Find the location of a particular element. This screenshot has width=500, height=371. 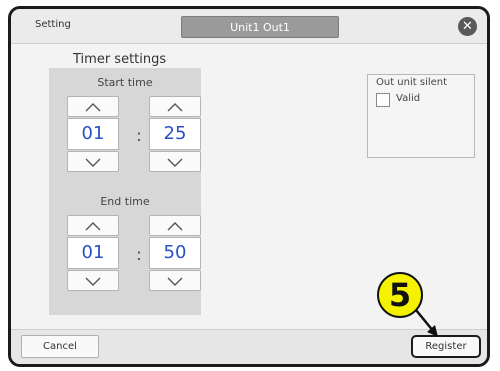

dialog-header: Setting Unit1 Out1 ✕ is located at coordinates (249, 26).